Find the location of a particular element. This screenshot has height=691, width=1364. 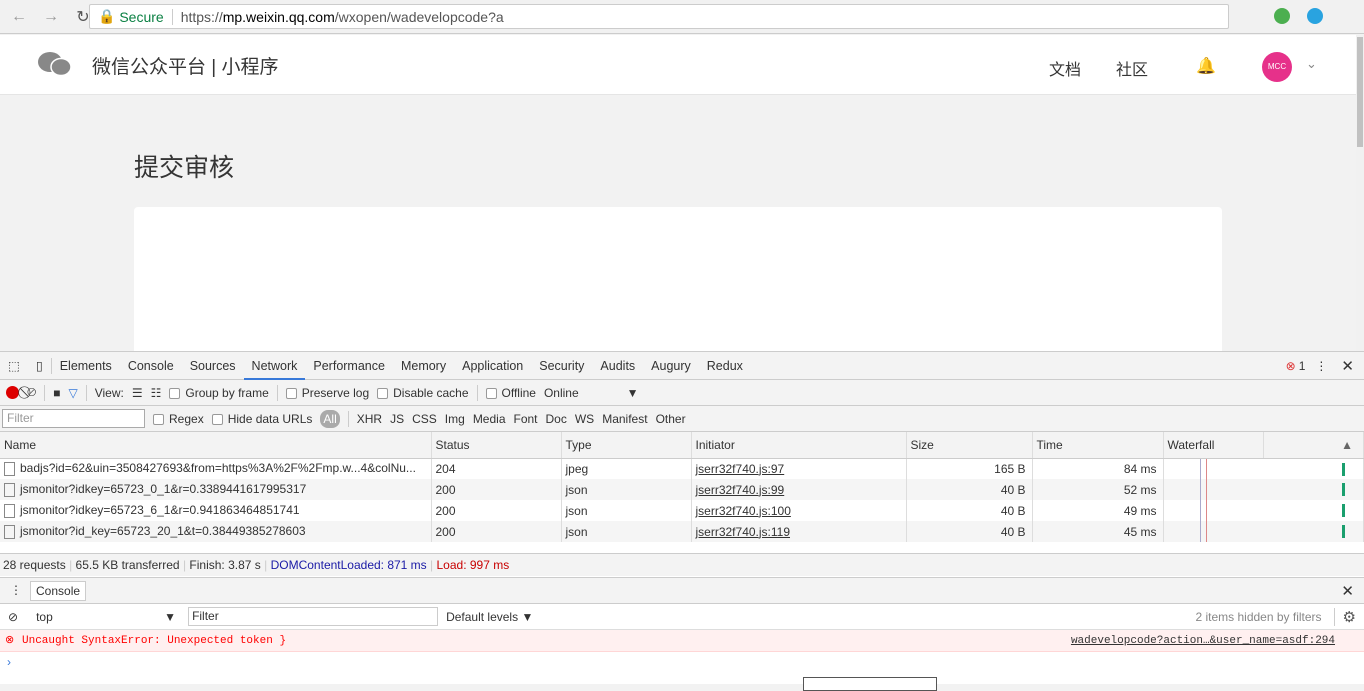

throttle-select: Online ▼ is located at coordinates (591, 393).